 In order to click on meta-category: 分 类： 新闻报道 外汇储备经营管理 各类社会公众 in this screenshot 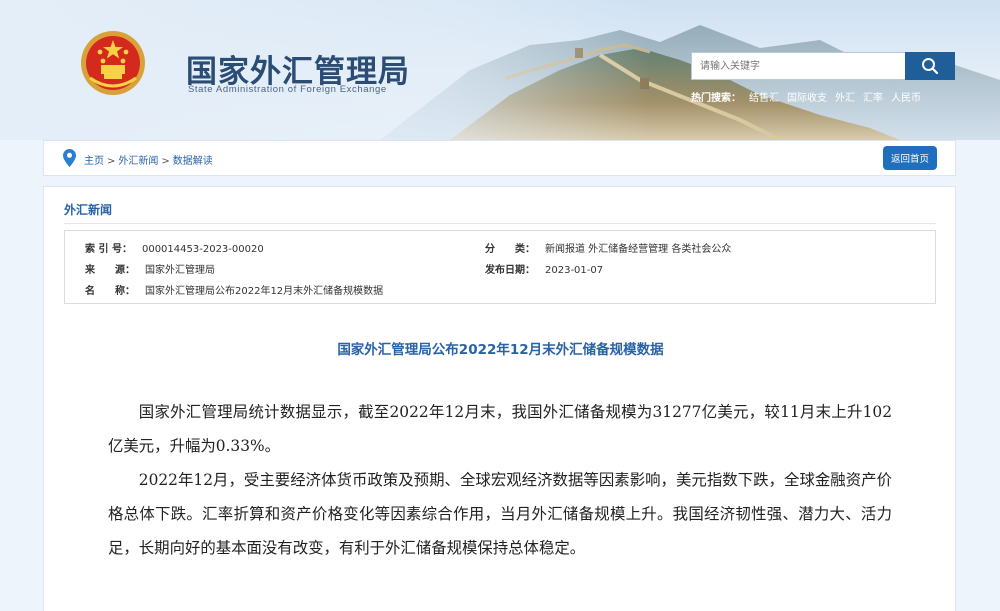, I will do `click(608, 247)`.